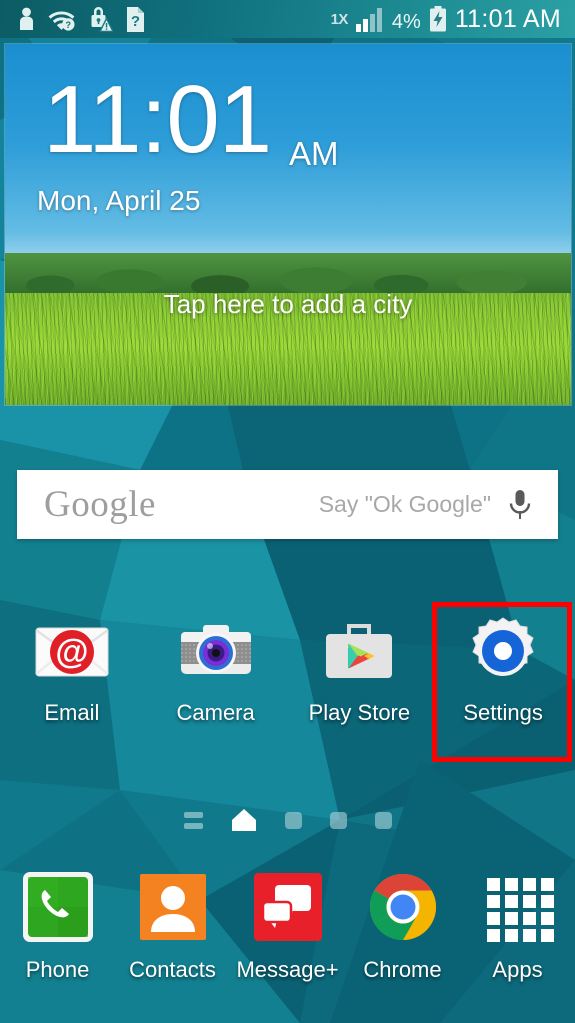 Image resolution: width=575 pixels, height=1023 pixels. Describe the element at coordinates (453, 19) in the screenshot. I see `status-bar-right-status: 1X 4% 11:01 AM` at that location.